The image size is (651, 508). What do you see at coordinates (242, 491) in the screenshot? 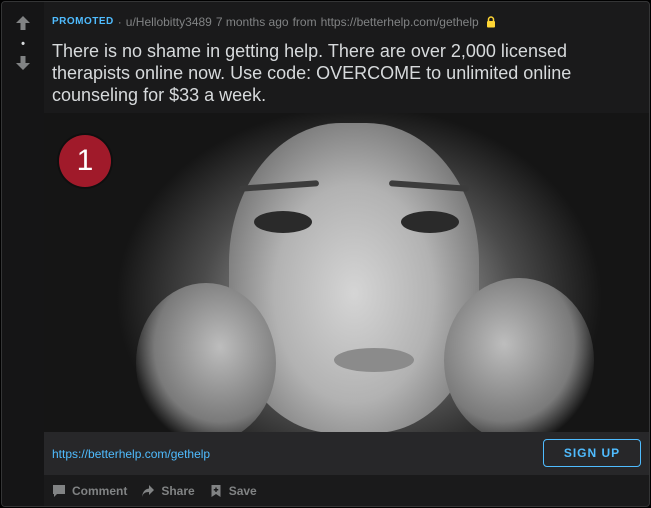
I see `save-label: Save` at bounding box center [242, 491].